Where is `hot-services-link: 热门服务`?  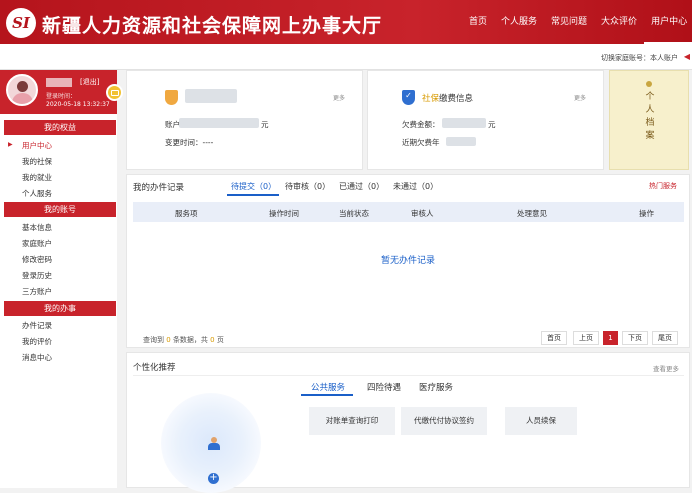 hot-services-link: 热门服务 is located at coordinates (663, 186).